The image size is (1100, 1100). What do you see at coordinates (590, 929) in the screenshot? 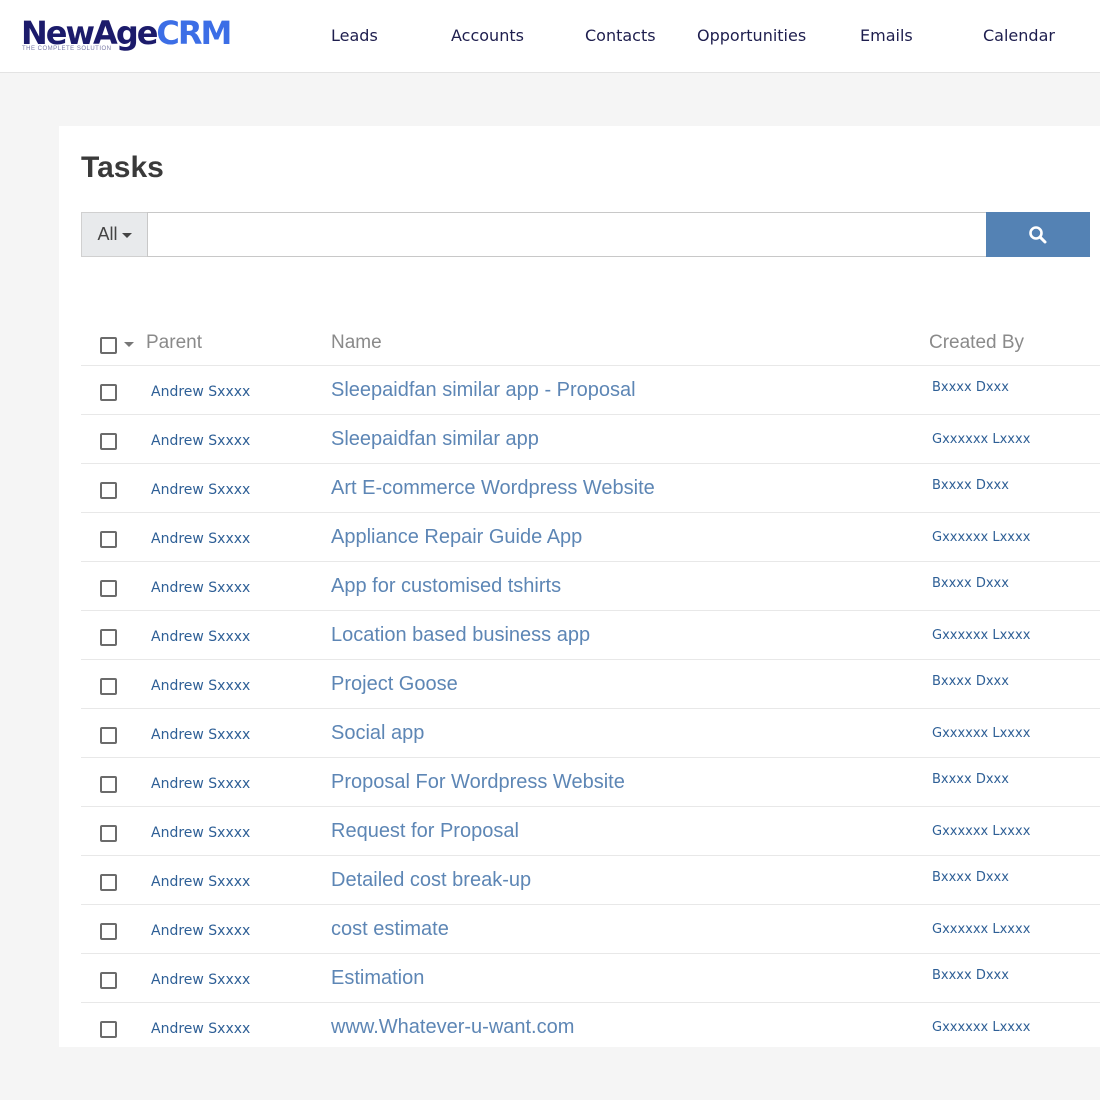
I see `table-row: Andrew Sxxxx cost estimate Gxxxxxx Lxxxx` at bounding box center [590, 929].